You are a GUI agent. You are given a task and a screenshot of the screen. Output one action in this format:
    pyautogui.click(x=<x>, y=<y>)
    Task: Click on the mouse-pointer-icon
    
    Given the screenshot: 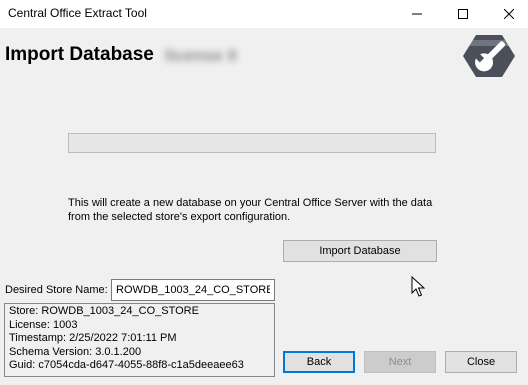 What is the action you would take?
    pyautogui.click(x=418, y=286)
    